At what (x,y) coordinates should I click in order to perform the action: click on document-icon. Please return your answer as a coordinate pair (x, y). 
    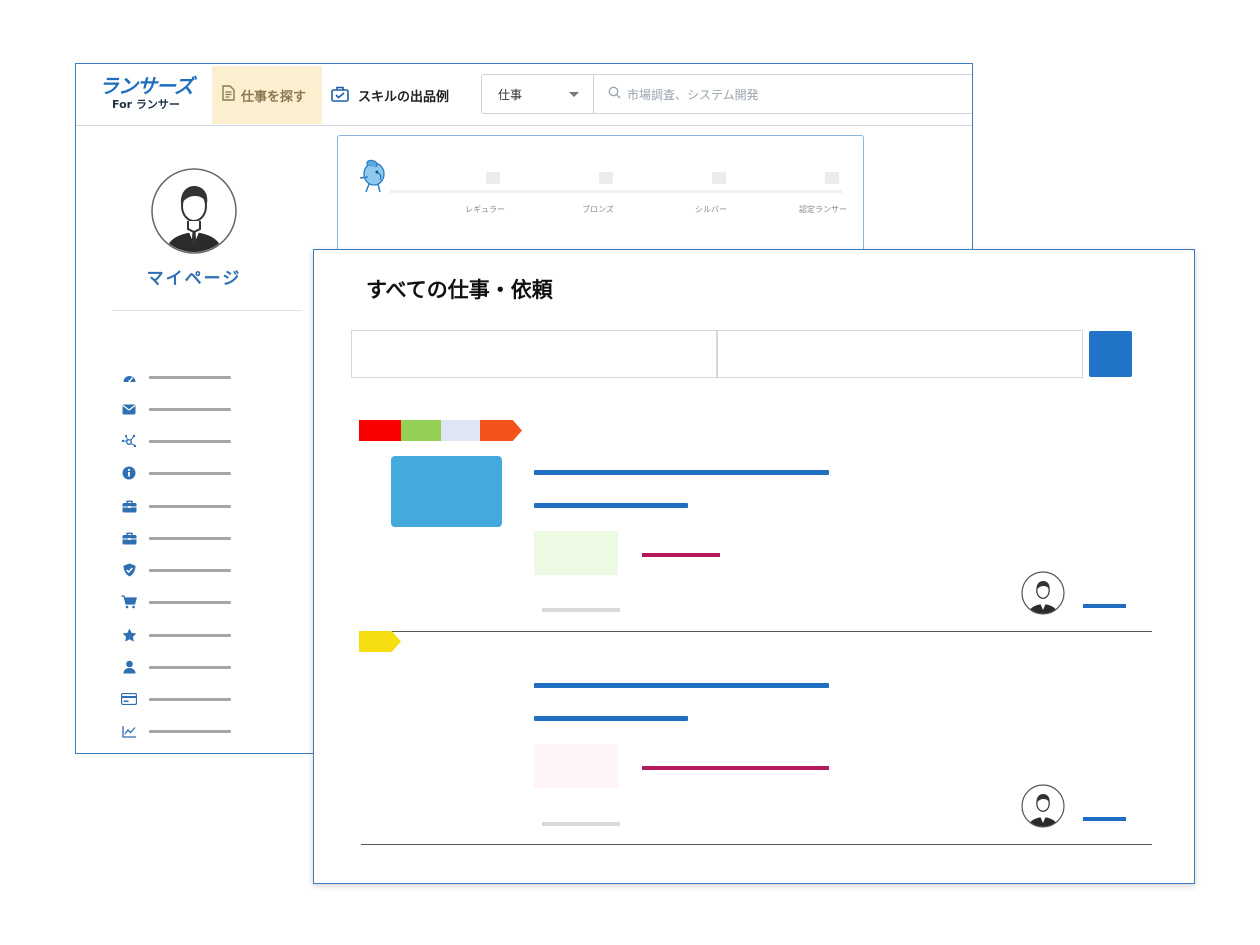
    Looking at the image, I should click on (228, 95).